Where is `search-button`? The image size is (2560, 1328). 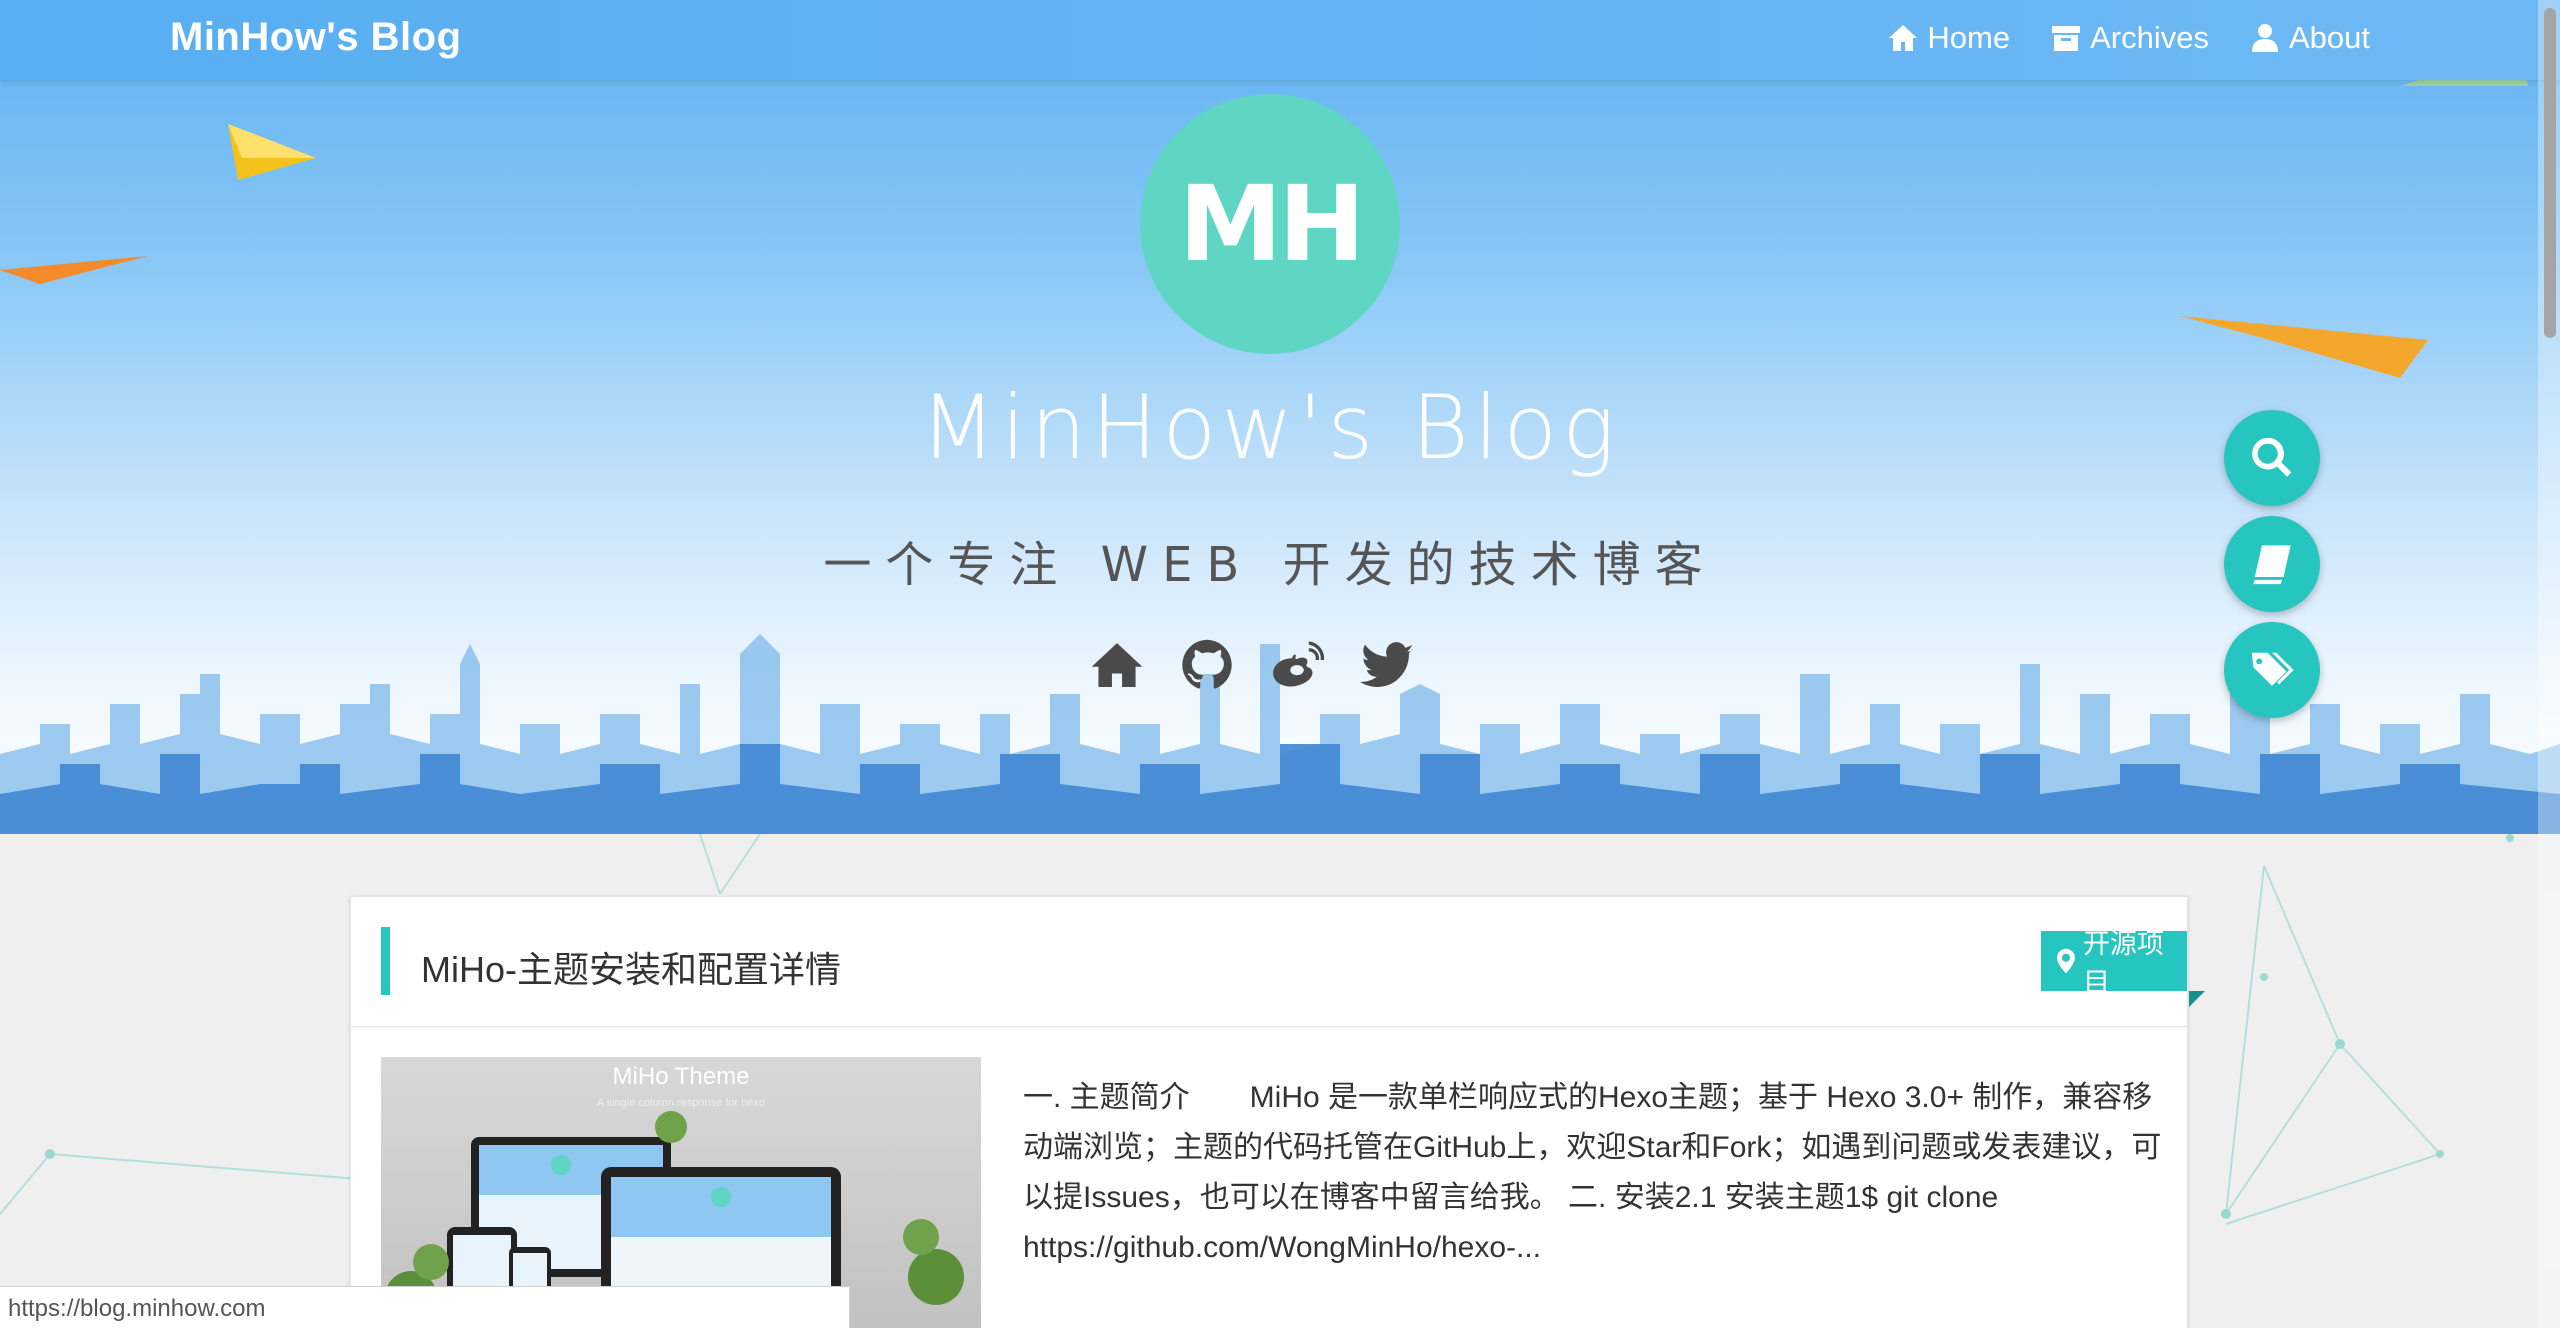 search-button is located at coordinates (2272, 458).